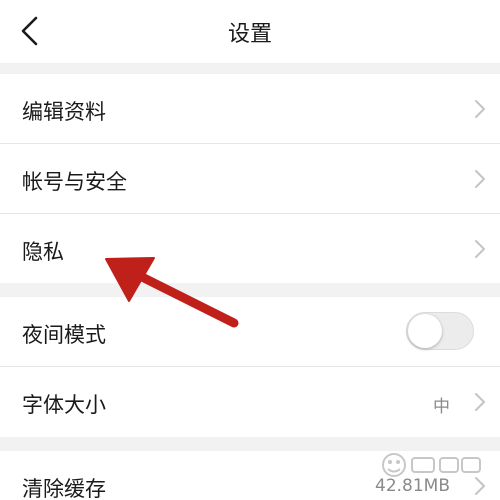  I want to click on settings-item-privacy: 隐私, so click(250, 248).